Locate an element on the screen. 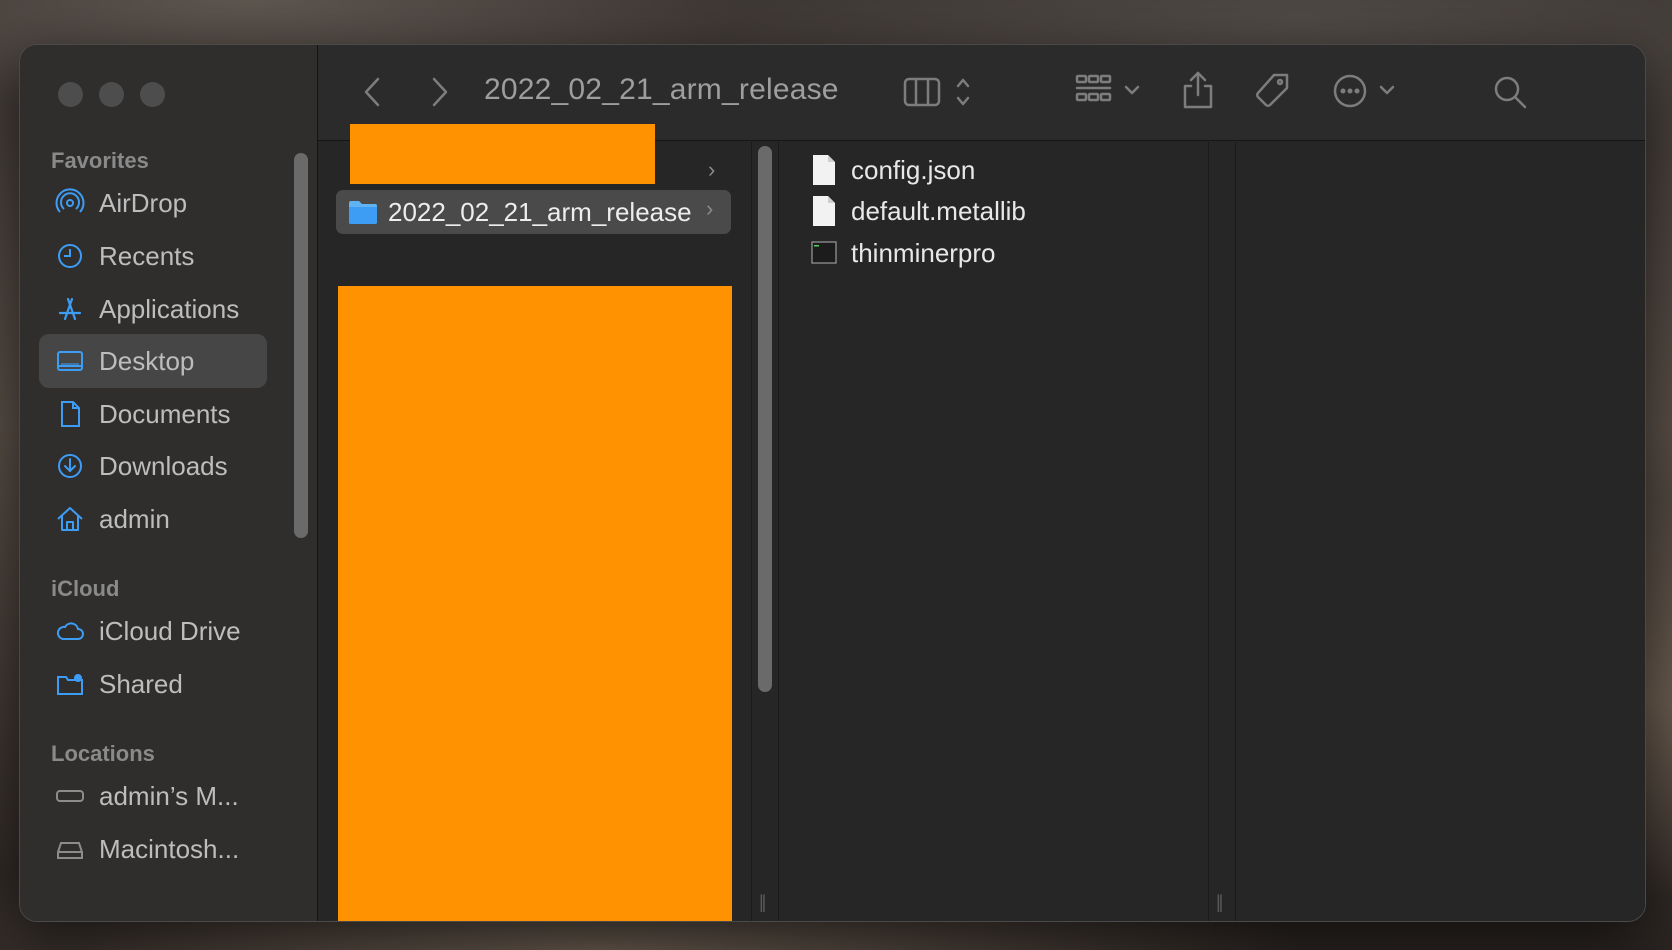 This screenshot has height=950, width=1672. sidebar-section-icloud: iCloud is located at coordinates (85, 588).